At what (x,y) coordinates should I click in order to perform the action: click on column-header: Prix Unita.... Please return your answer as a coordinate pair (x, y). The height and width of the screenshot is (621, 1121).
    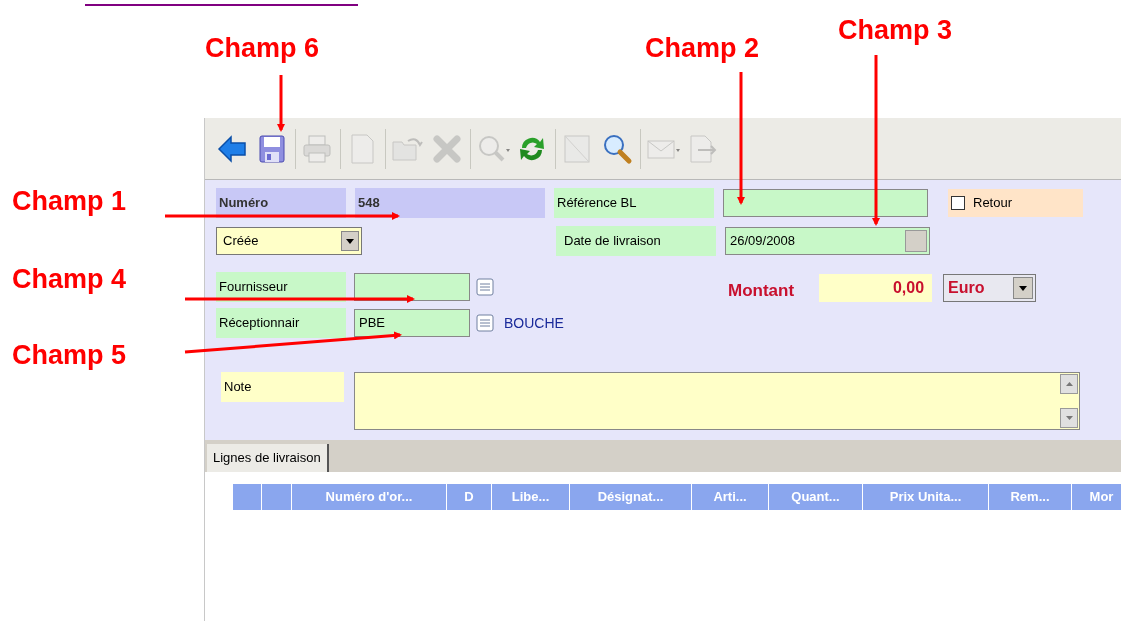
    Looking at the image, I should click on (926, 497).